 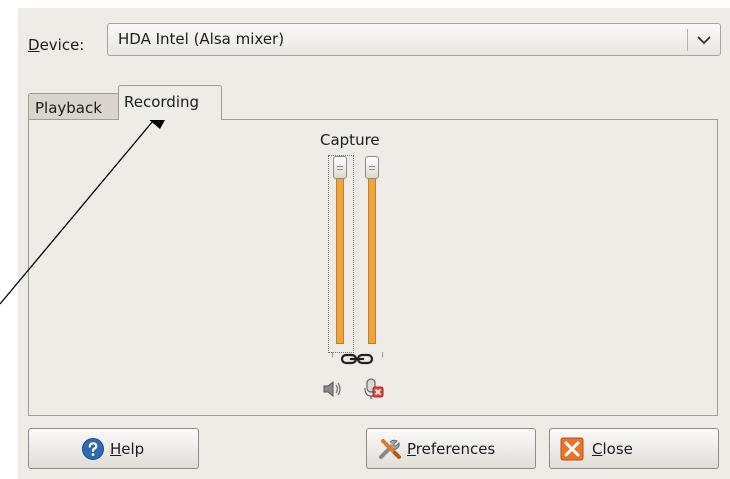 What do you see at coordinates (357, 359) in the screenshot?
I see `chain-link-icon` at bounding box center [357, 359].